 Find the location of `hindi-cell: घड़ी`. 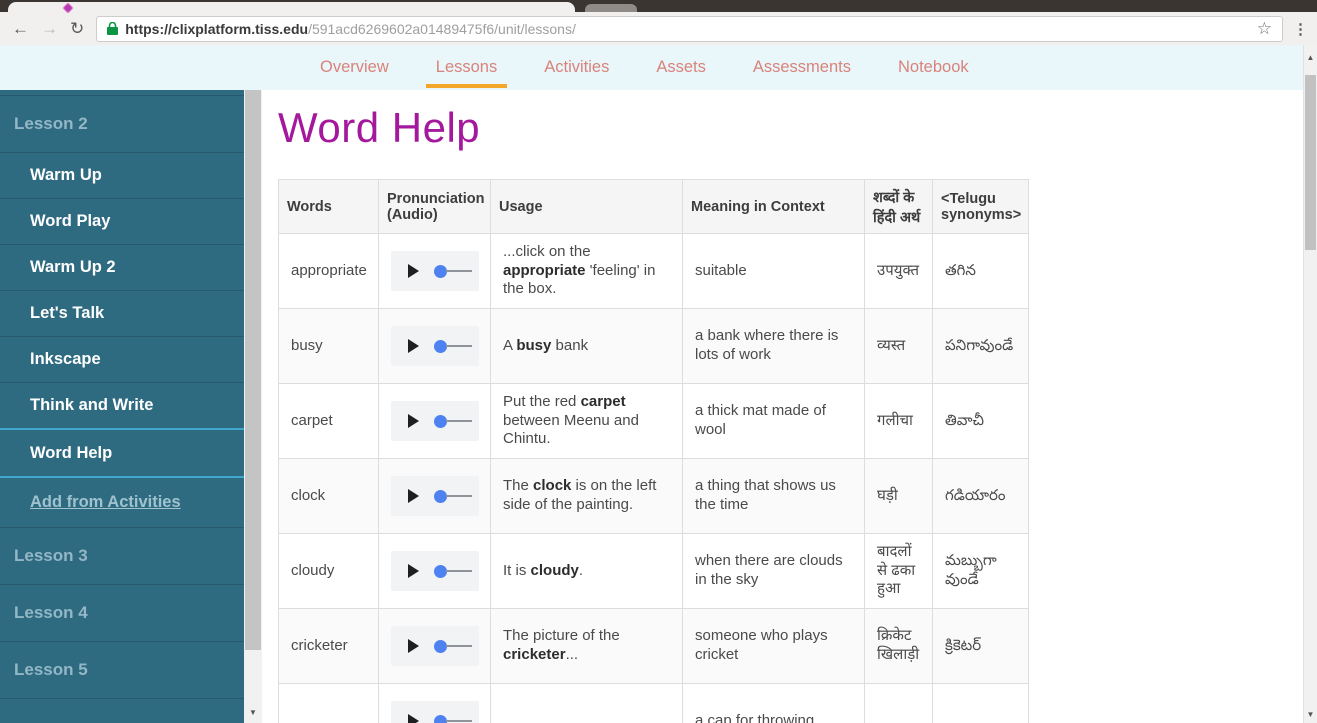

hindi-cell: घड़ी is located at coordinates (898, 496).